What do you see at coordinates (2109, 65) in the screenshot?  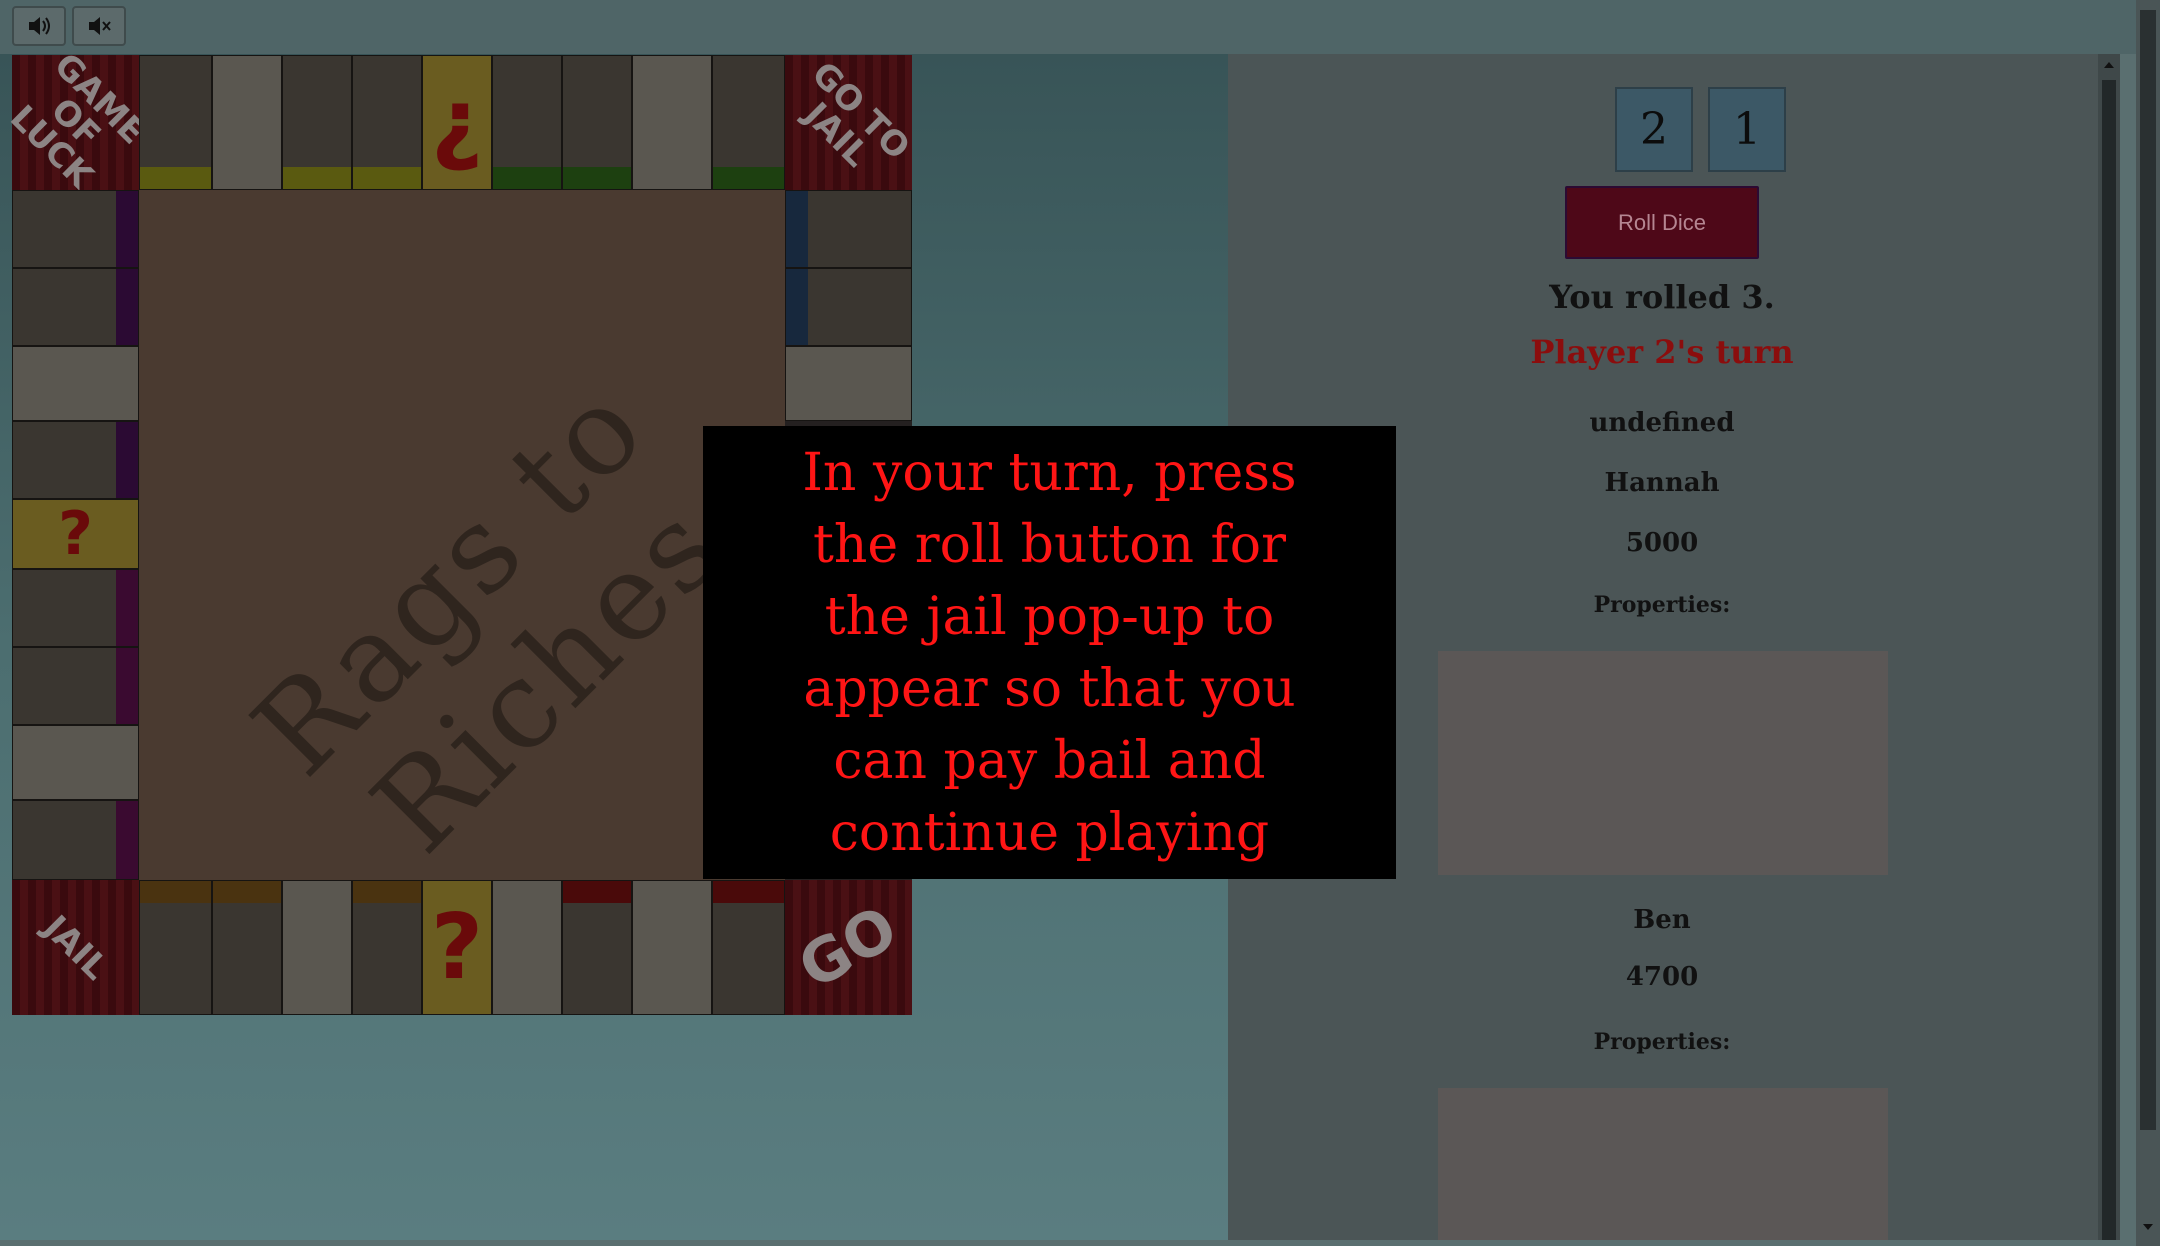 I see `scroll-up-icon` at bounding box center [2109, 65].